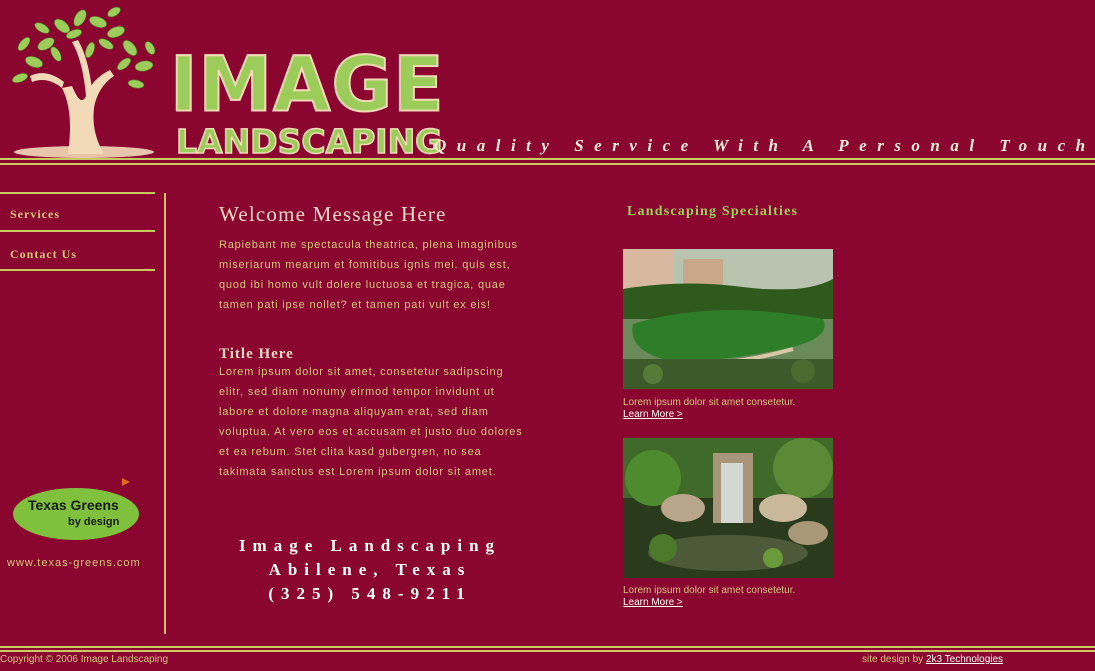 The image size is (1095, 671). Describe the element at coordinates (547, 647) in the screenshot. I see `footer-divider-top` at that location.